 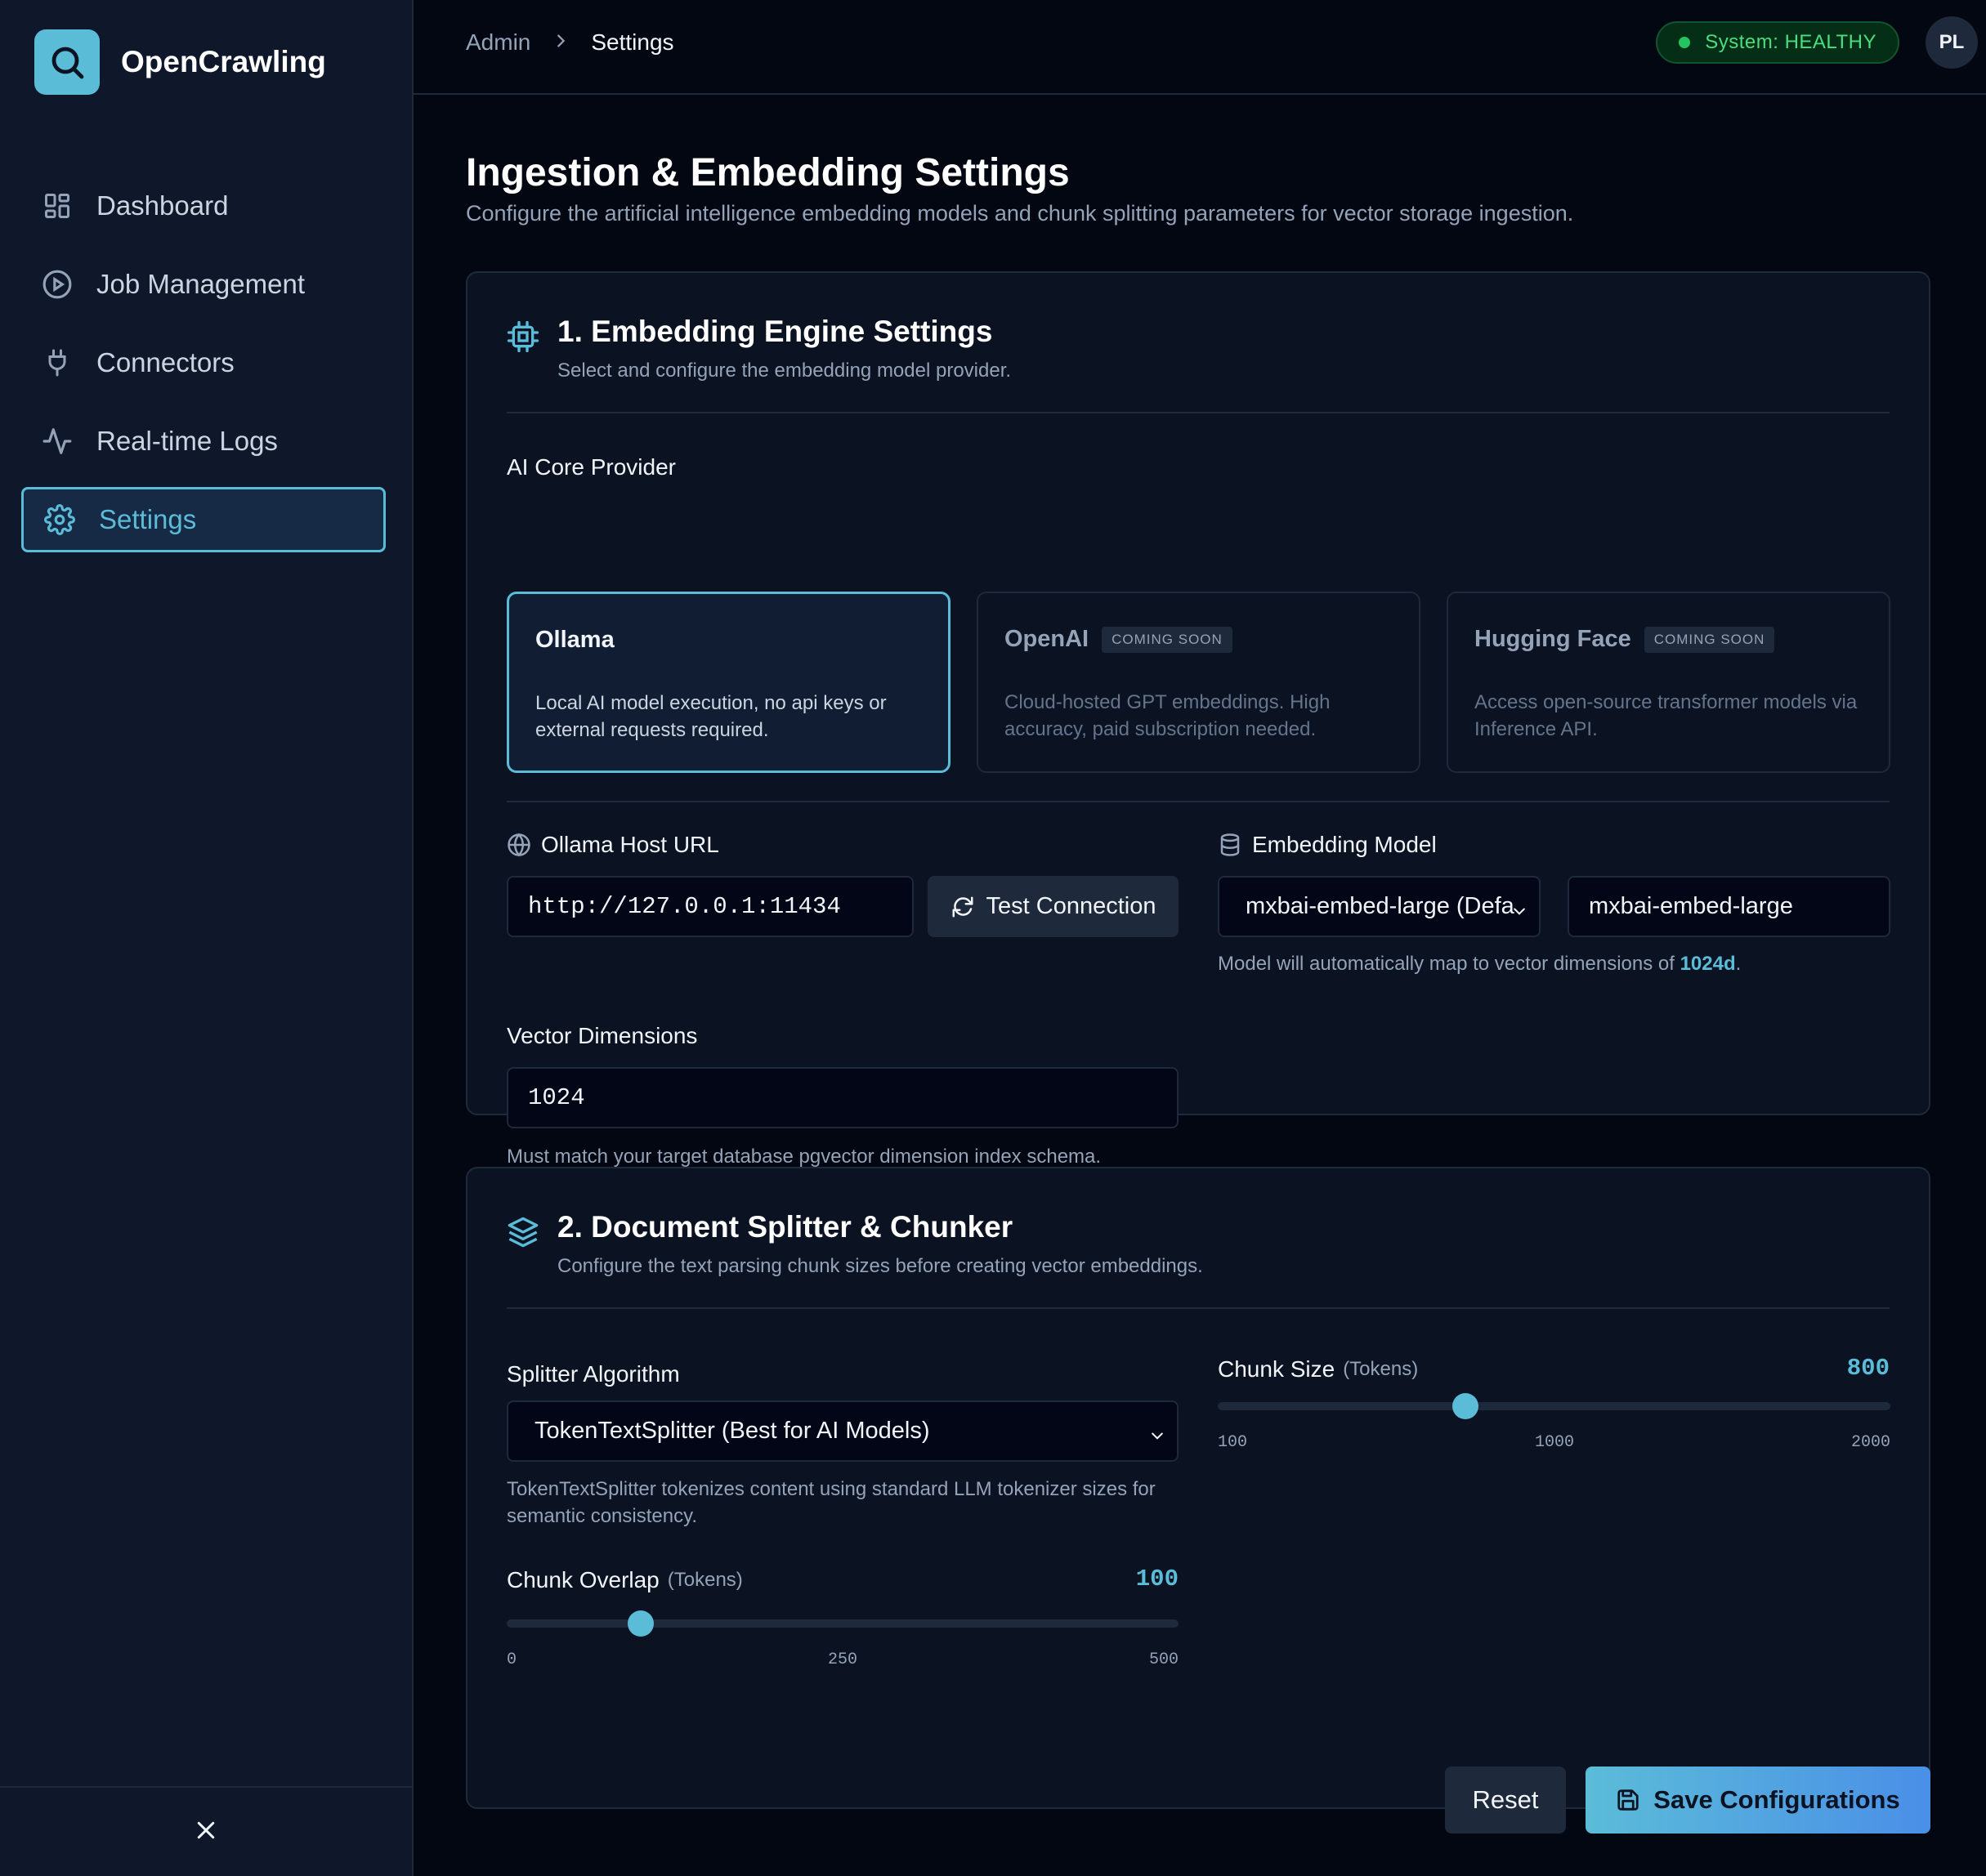 What do you see at coordinates (842, 1659) in the screenshot?
I see `chunk-overlap-tick-mid: 250` at bounding box center [842, 1659].